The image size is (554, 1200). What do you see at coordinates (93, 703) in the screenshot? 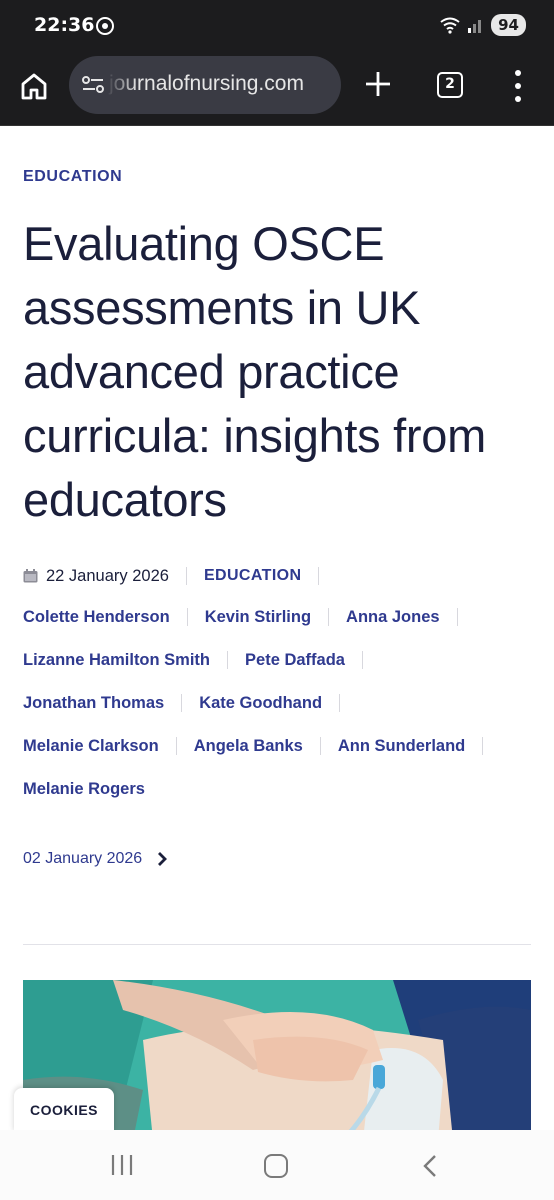
I see `author-link: Jonathan Thomas` at bounding box center [93, 703].